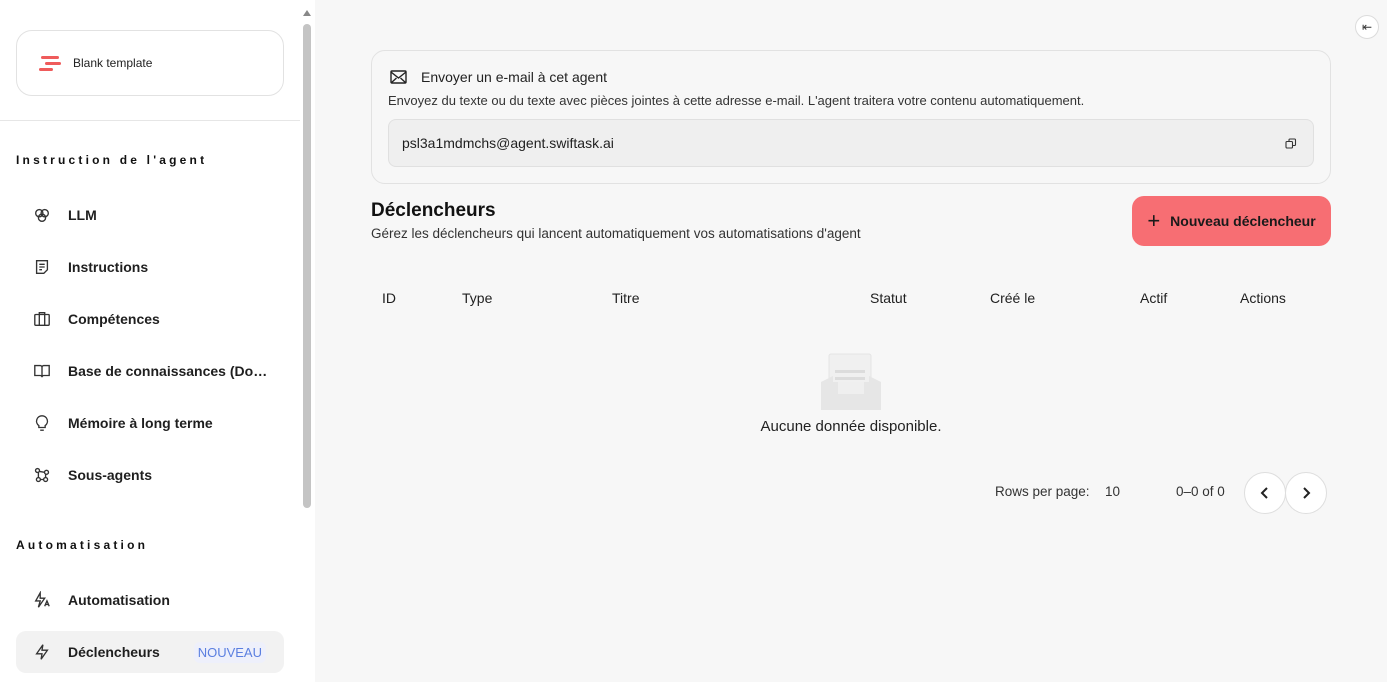 Image resolution: width=1387 pixels, height=682 pixels. I want to click on collapse-arrow-icon: ⇤, so click(1367, 27).